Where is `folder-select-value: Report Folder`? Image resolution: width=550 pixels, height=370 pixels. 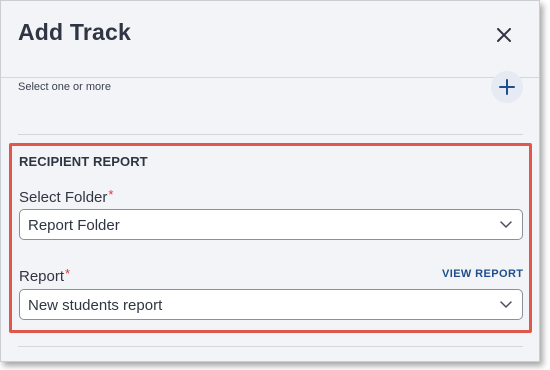
folder-select-value: Report Folder is located at coordinates (74, 225).